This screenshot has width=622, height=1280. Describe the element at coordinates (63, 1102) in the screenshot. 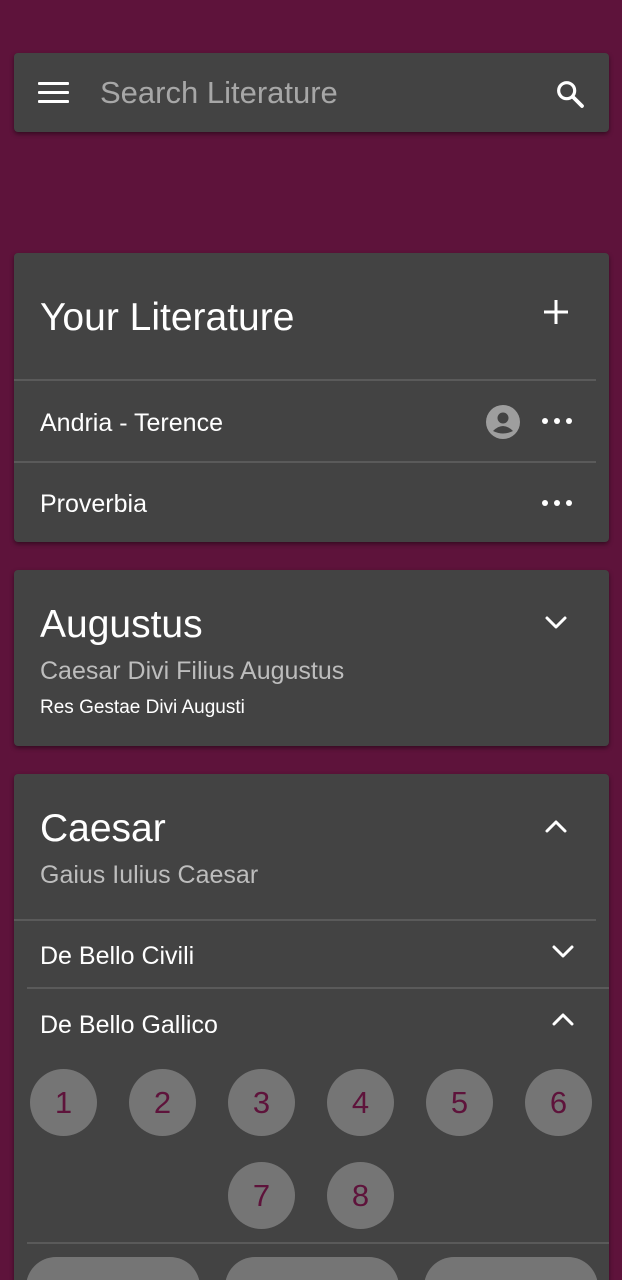

I see `book-button: 1` at that location.